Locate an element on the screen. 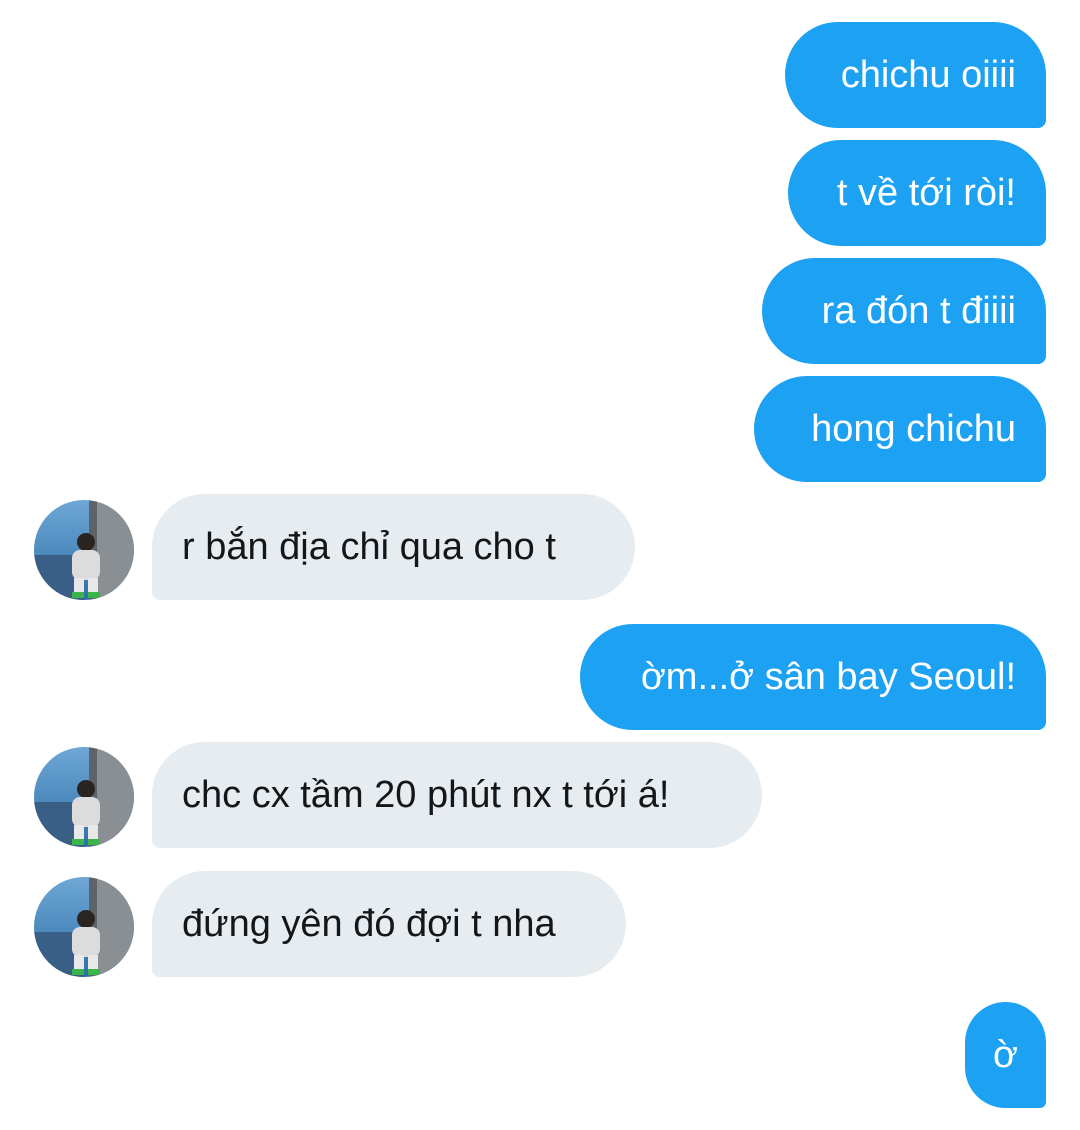  outgoing-message-bubble: hong chichu is located at coordinates (900, 429).